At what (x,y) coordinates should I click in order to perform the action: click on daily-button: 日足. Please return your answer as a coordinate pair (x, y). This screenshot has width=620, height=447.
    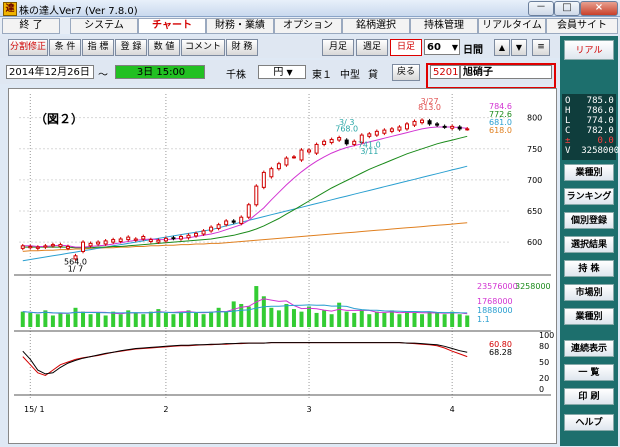
    Looking at the image, I should click on (406, 47).